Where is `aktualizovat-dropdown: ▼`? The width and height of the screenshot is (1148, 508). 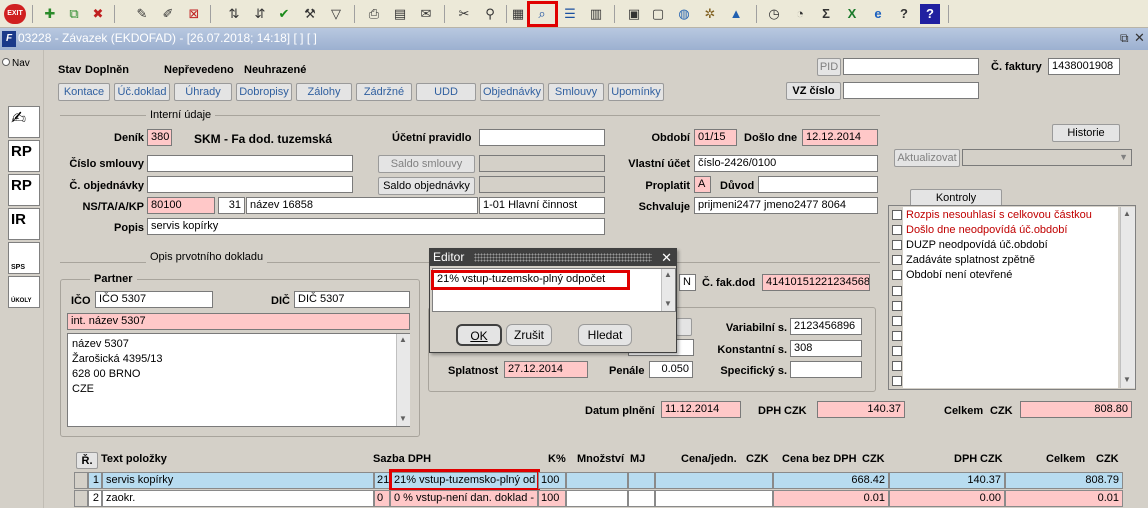
aktualizovat-dropdown: ▼ is located at coordinates (1047, 157).